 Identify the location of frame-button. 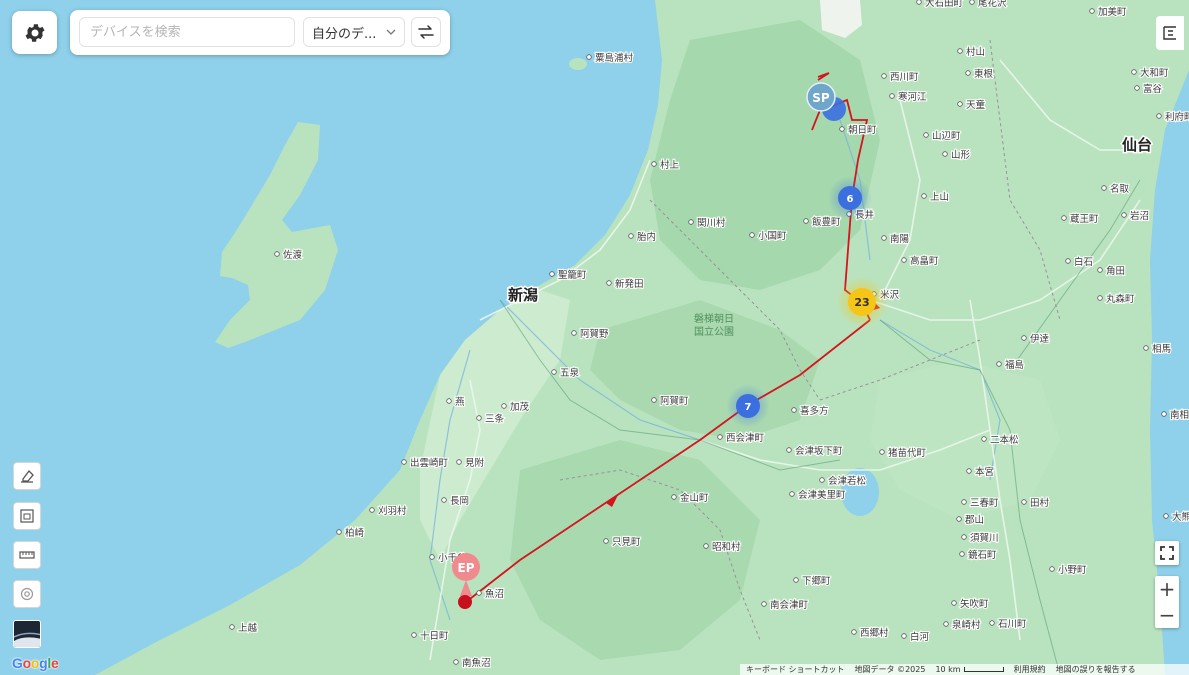
(27, 516).